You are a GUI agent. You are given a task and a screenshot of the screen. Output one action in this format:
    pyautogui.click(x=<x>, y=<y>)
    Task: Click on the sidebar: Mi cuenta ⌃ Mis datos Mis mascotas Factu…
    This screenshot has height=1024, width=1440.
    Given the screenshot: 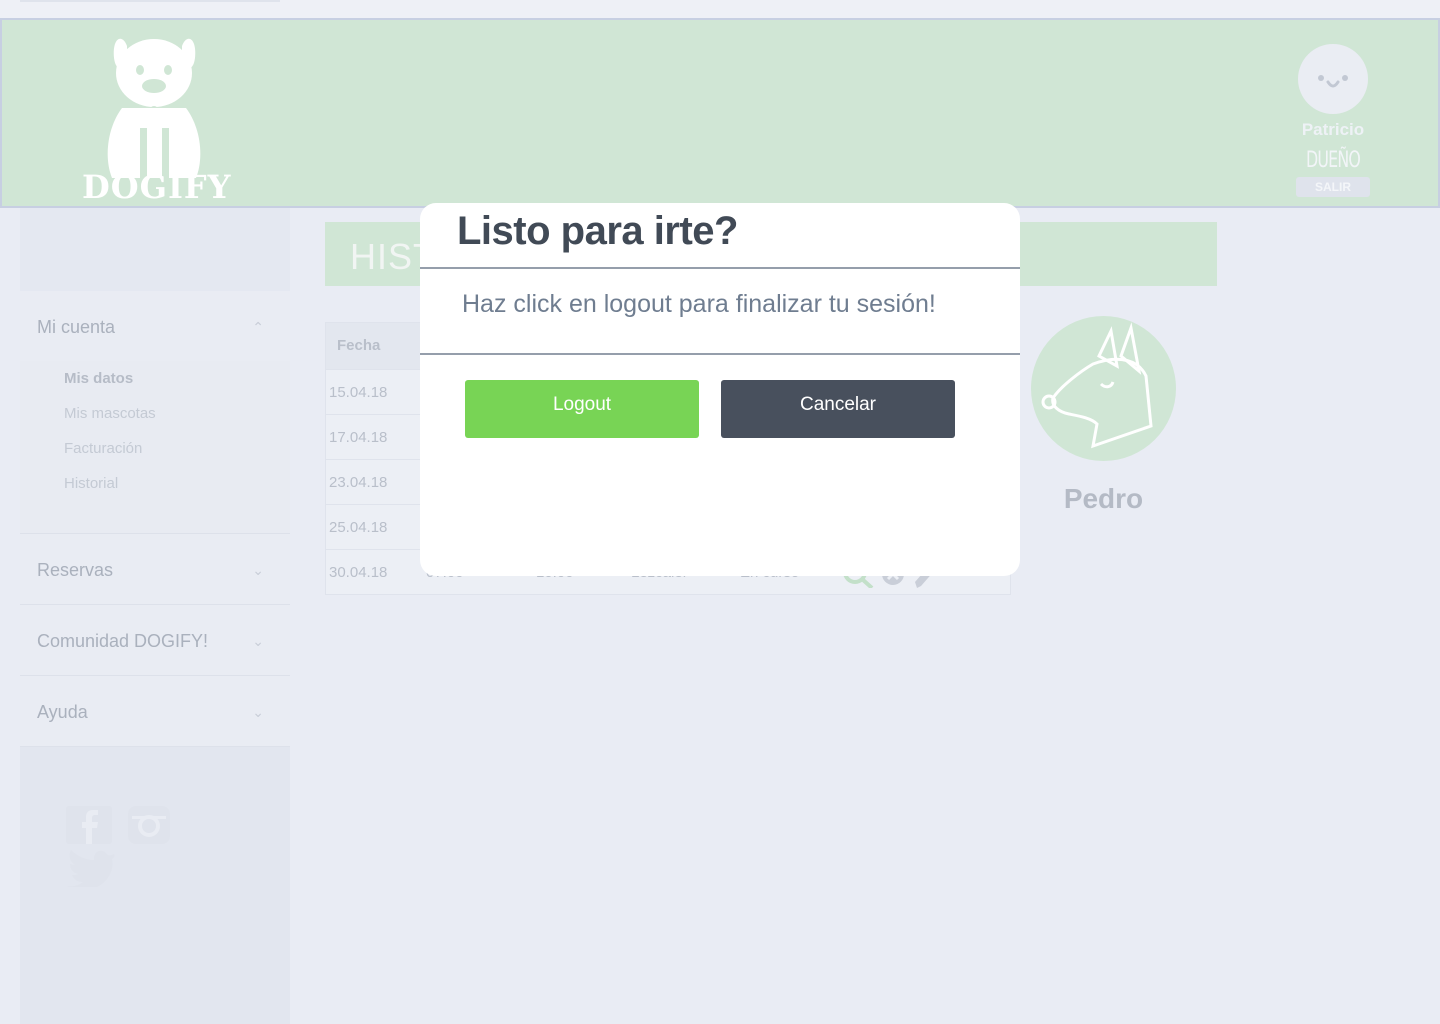 What is the action you would take?
    pyautogui.click(x=155, y=616)
    